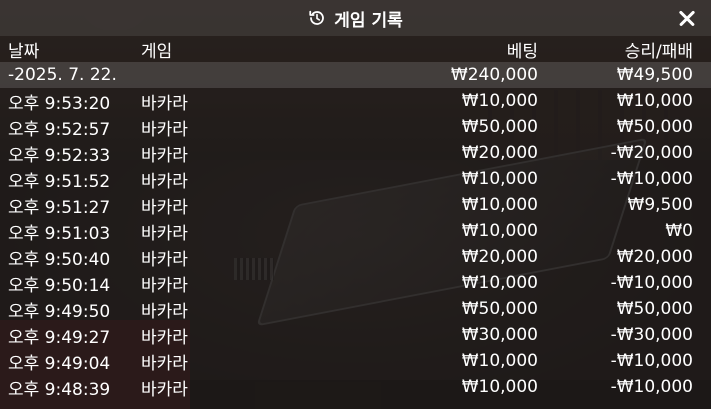 The height and width of the screenshot is (409, 711). What do you see at coordinates (679, 231) in the screenshot?
I see `row-result: ₩0` at bounding box center [679, 231].